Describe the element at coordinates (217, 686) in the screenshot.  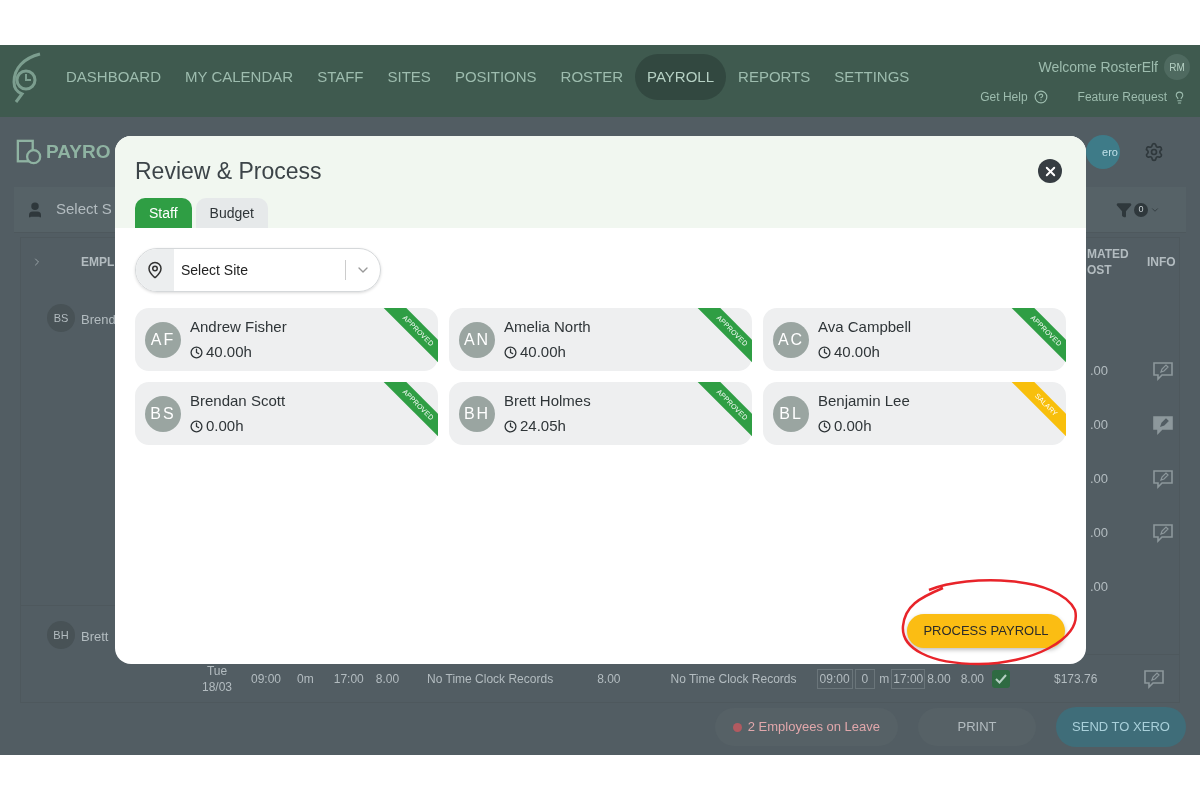
I see `date-text: 18/03` at that location.